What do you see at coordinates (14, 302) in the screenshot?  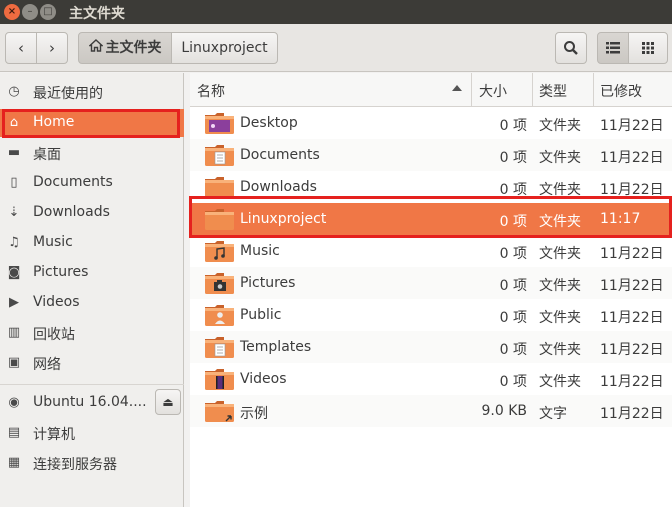 I see `video-icon: ▶` at bounding box center [14, 302].